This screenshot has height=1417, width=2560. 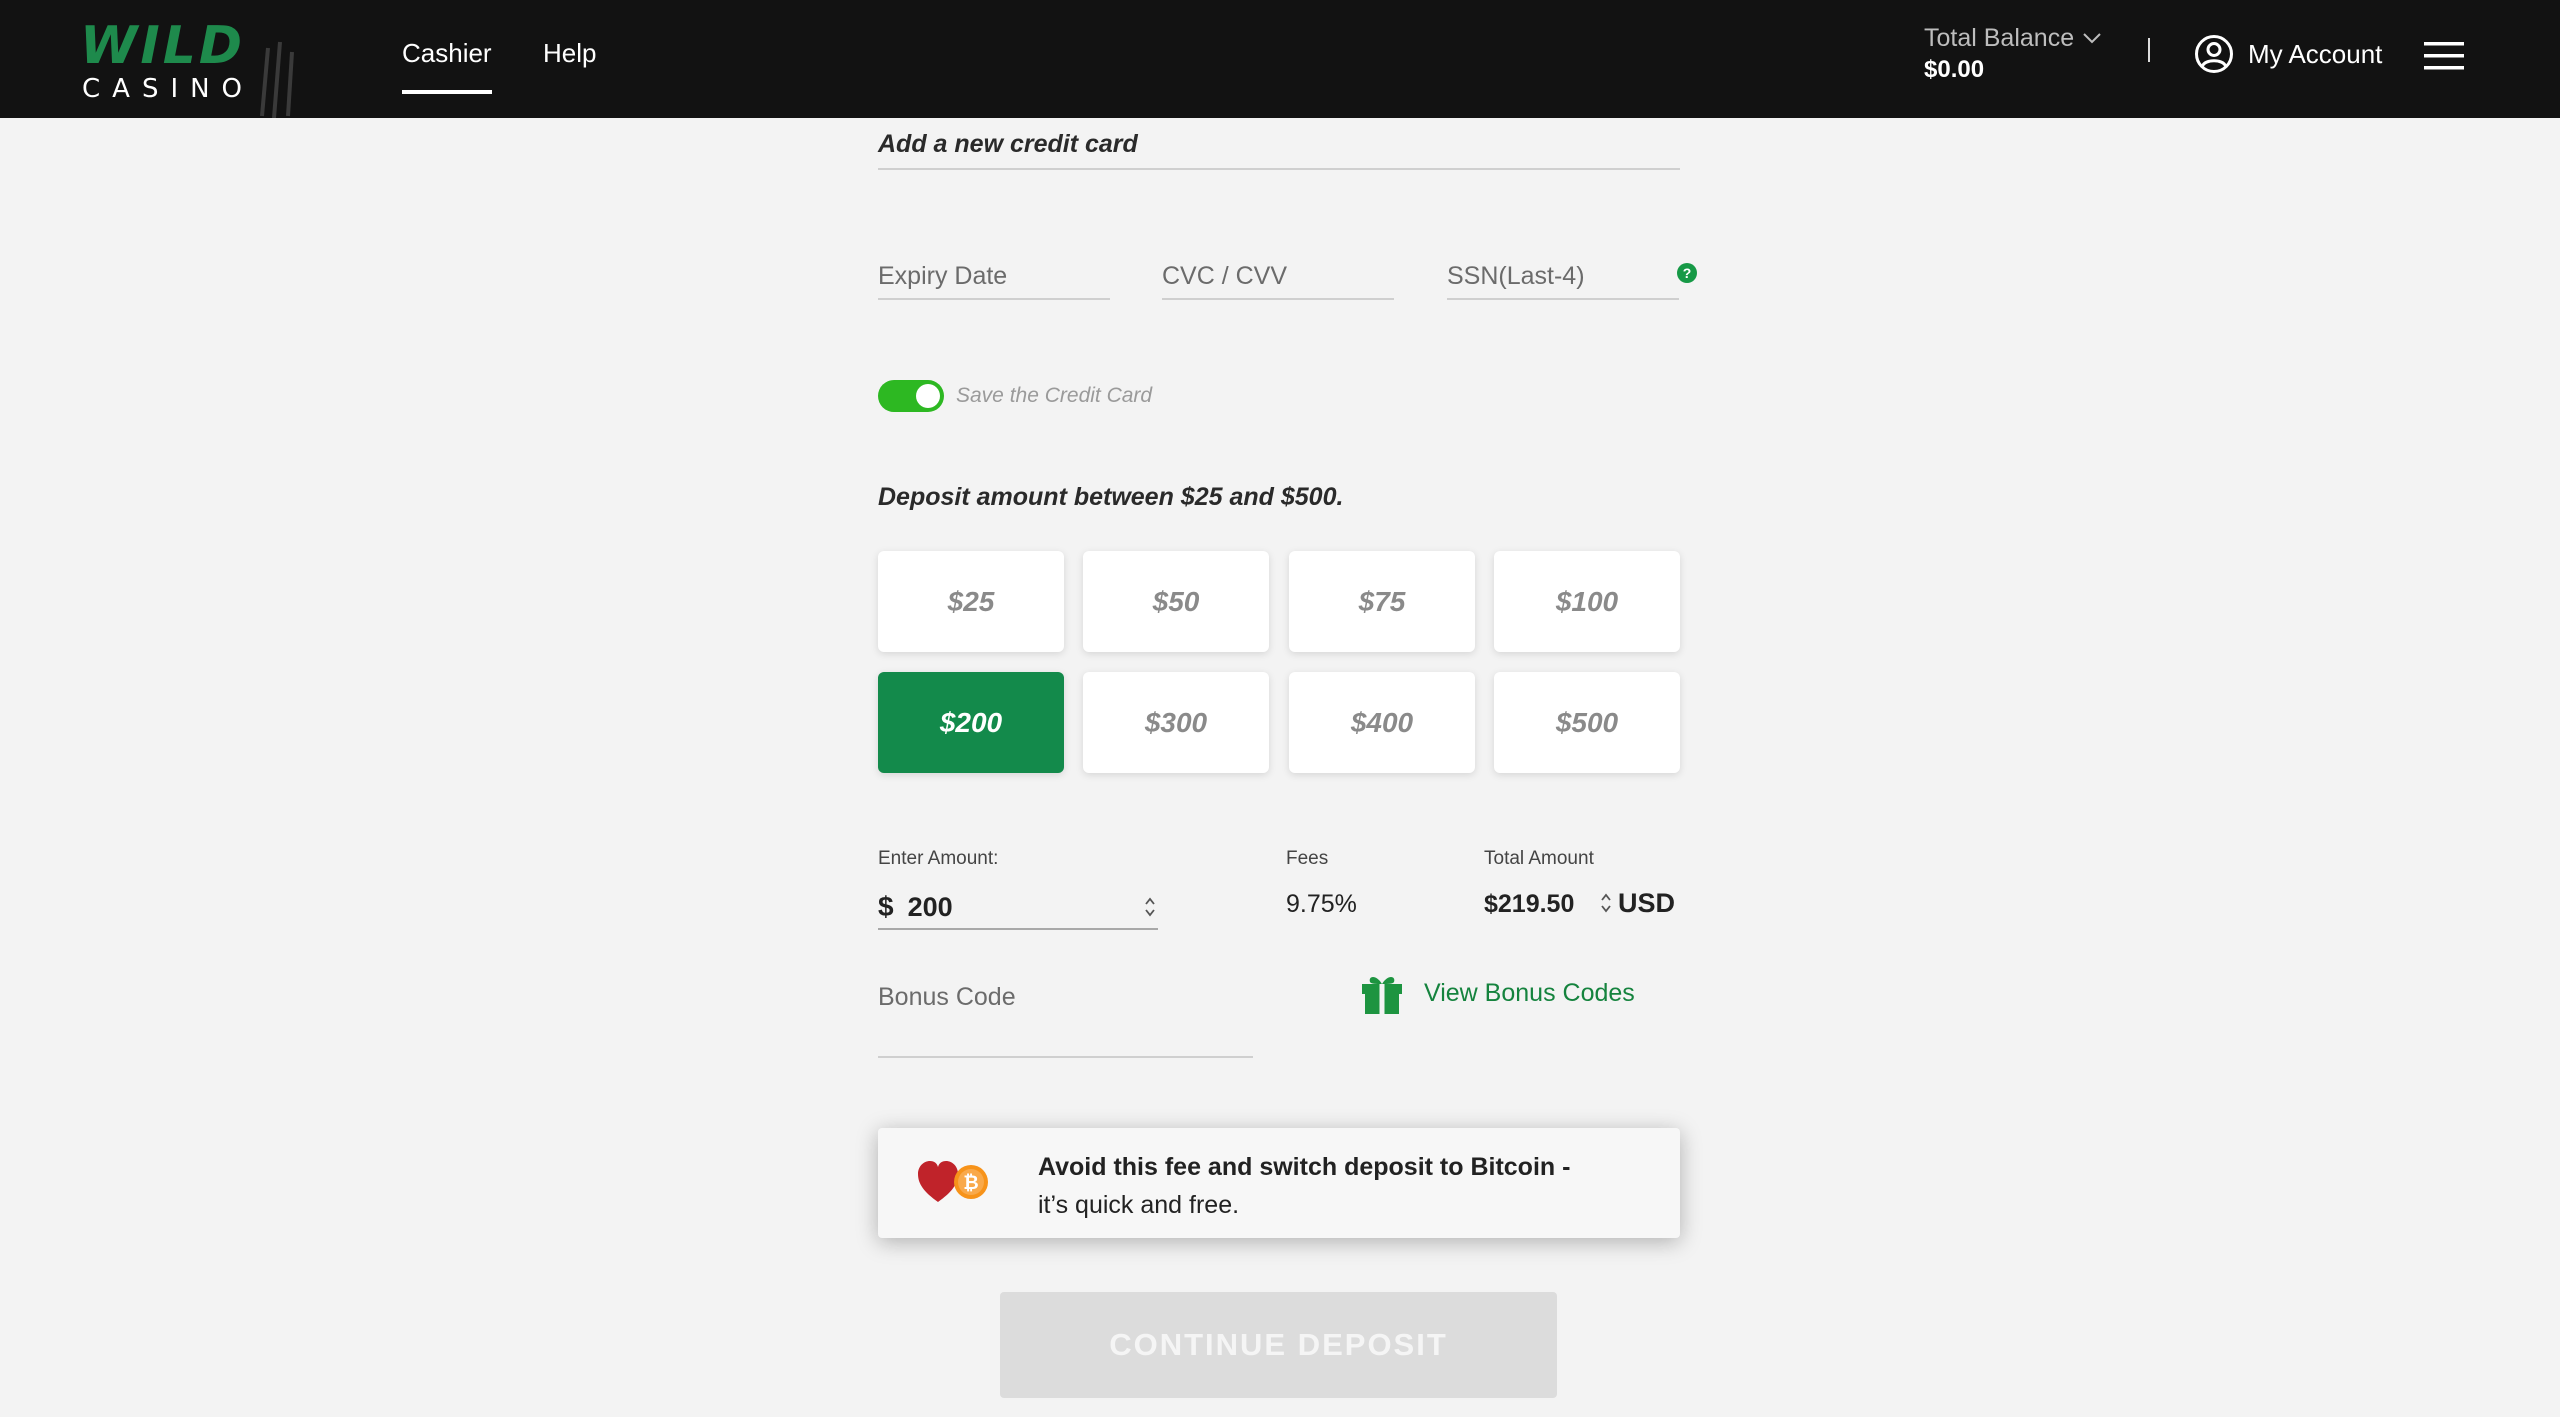 I want to click on claw-marks-icon, so click(x=277, y=79).